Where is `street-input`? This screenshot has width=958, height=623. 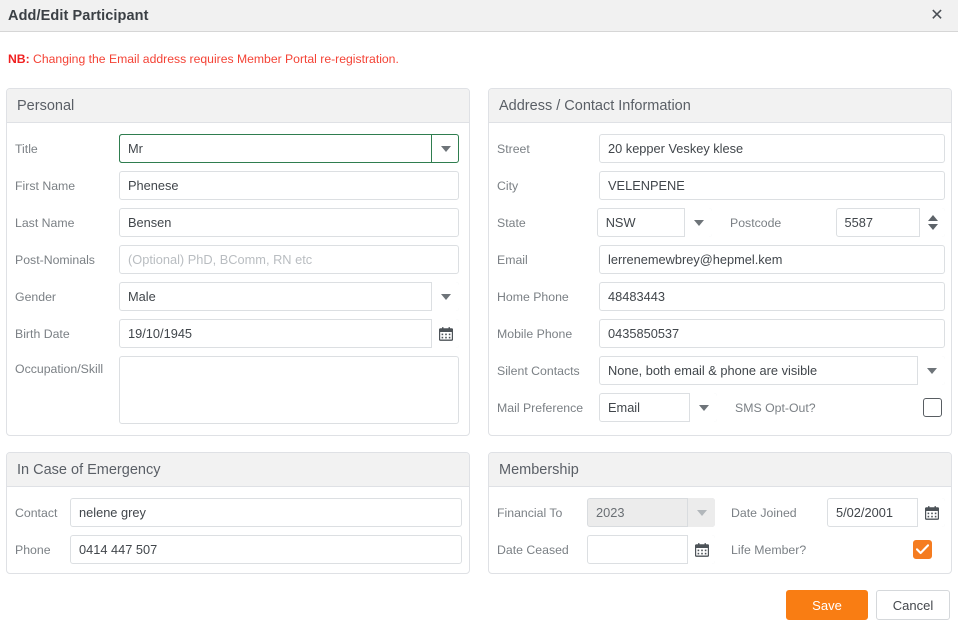 street-input is located at coordinates (772, 148).